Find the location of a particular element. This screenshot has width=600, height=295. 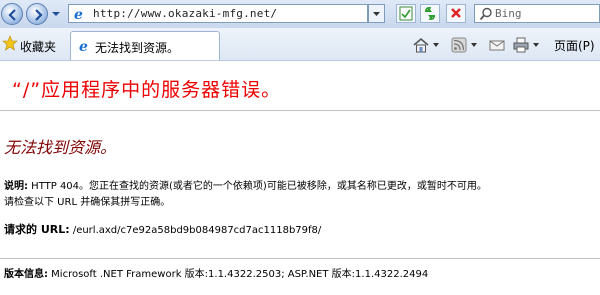

requested-url-label: 请求的 URL: is located at coordinates (37, 229).